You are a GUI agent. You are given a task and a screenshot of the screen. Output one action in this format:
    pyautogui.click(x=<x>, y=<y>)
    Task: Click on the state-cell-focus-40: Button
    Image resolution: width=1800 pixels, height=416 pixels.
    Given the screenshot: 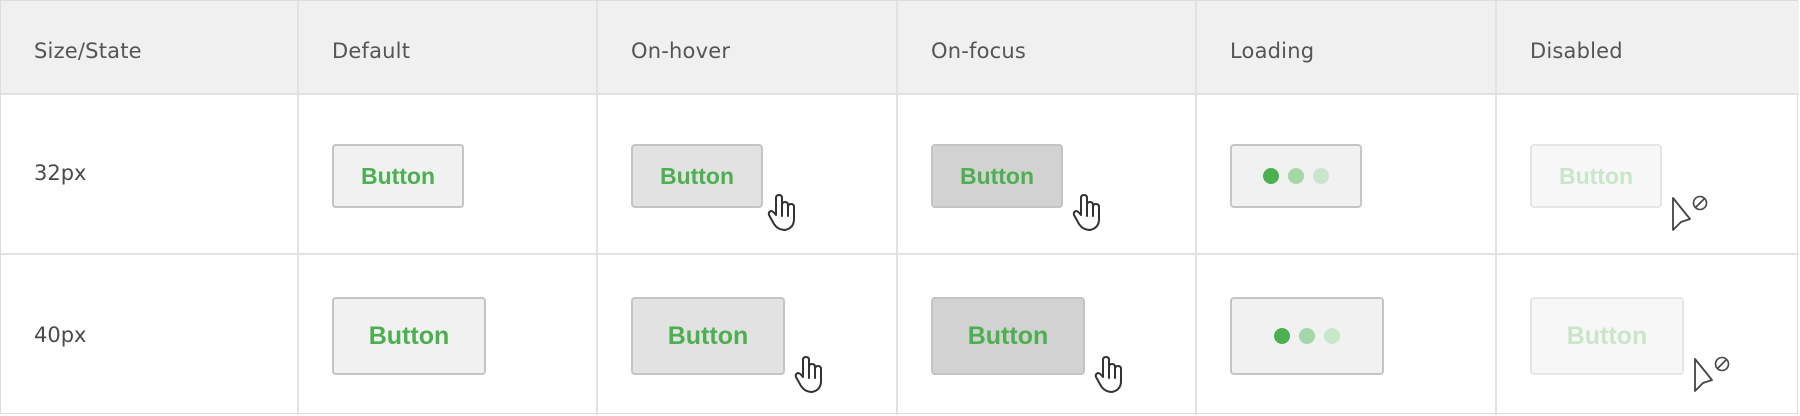 What is the action you would take?
    pyautogui.click(x=1047, y=335)
    